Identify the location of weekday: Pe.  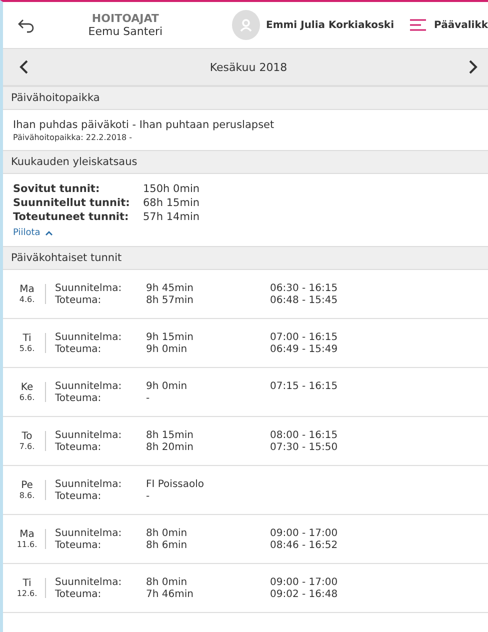
(27, 485).